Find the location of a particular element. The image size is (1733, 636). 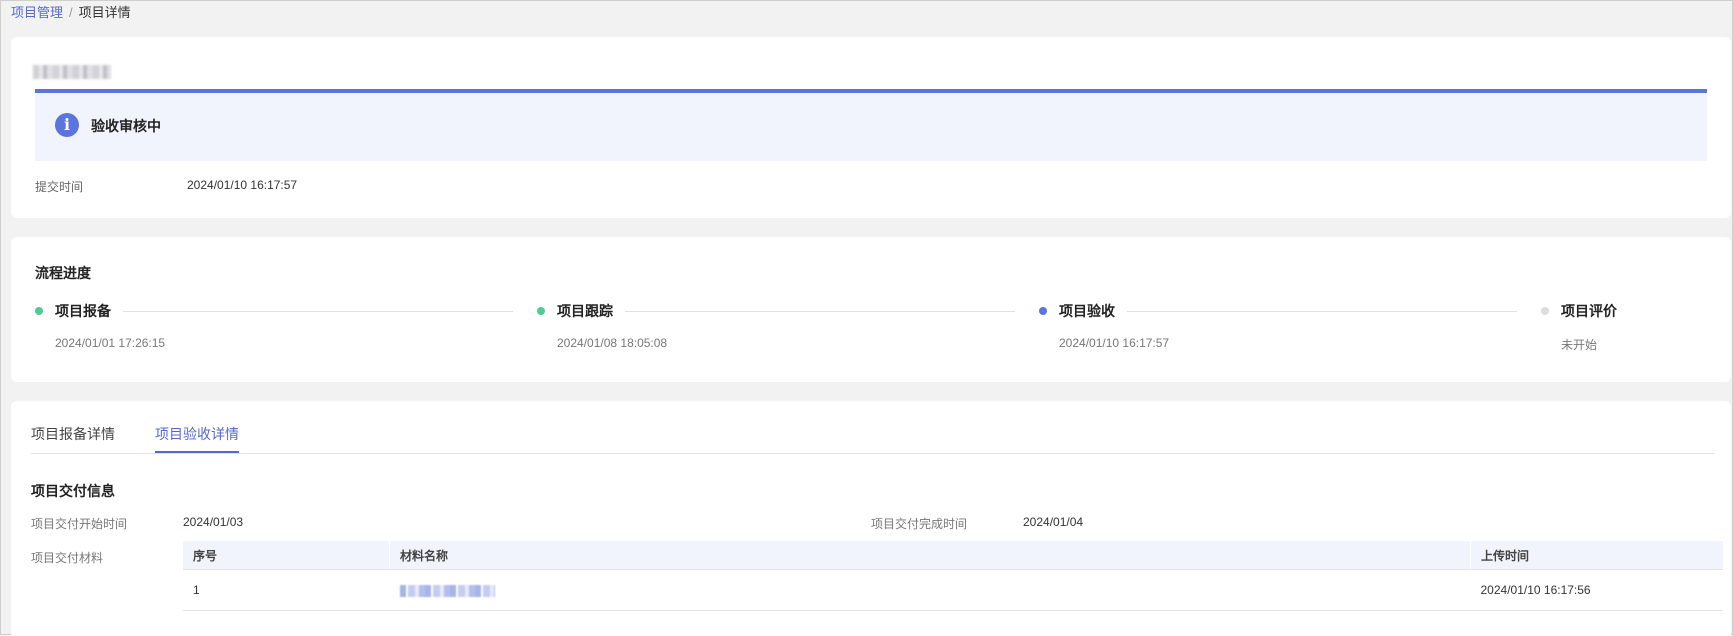

status-banner: i 验收审核中 is located at coordinates (871, 125).